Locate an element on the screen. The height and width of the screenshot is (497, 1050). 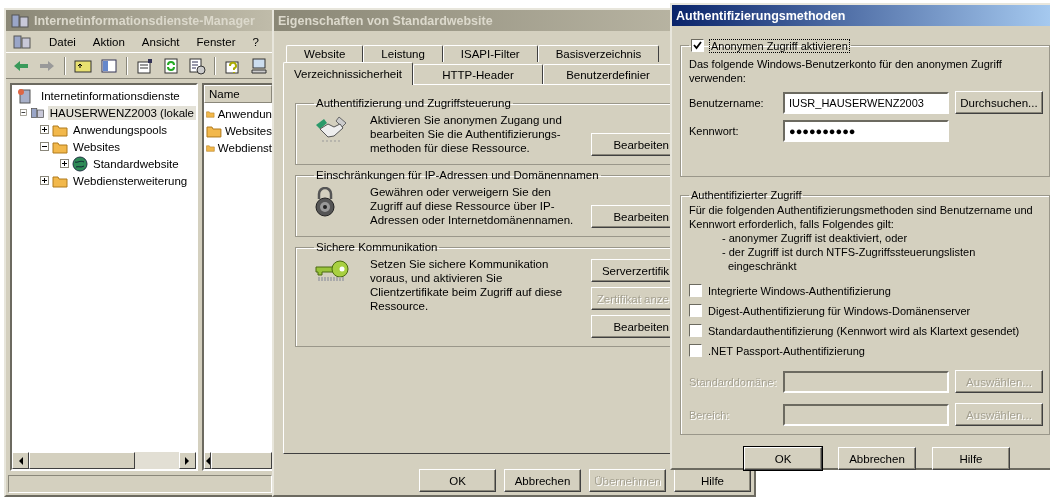
scroll-left-button is located at coordinates (20, 460).